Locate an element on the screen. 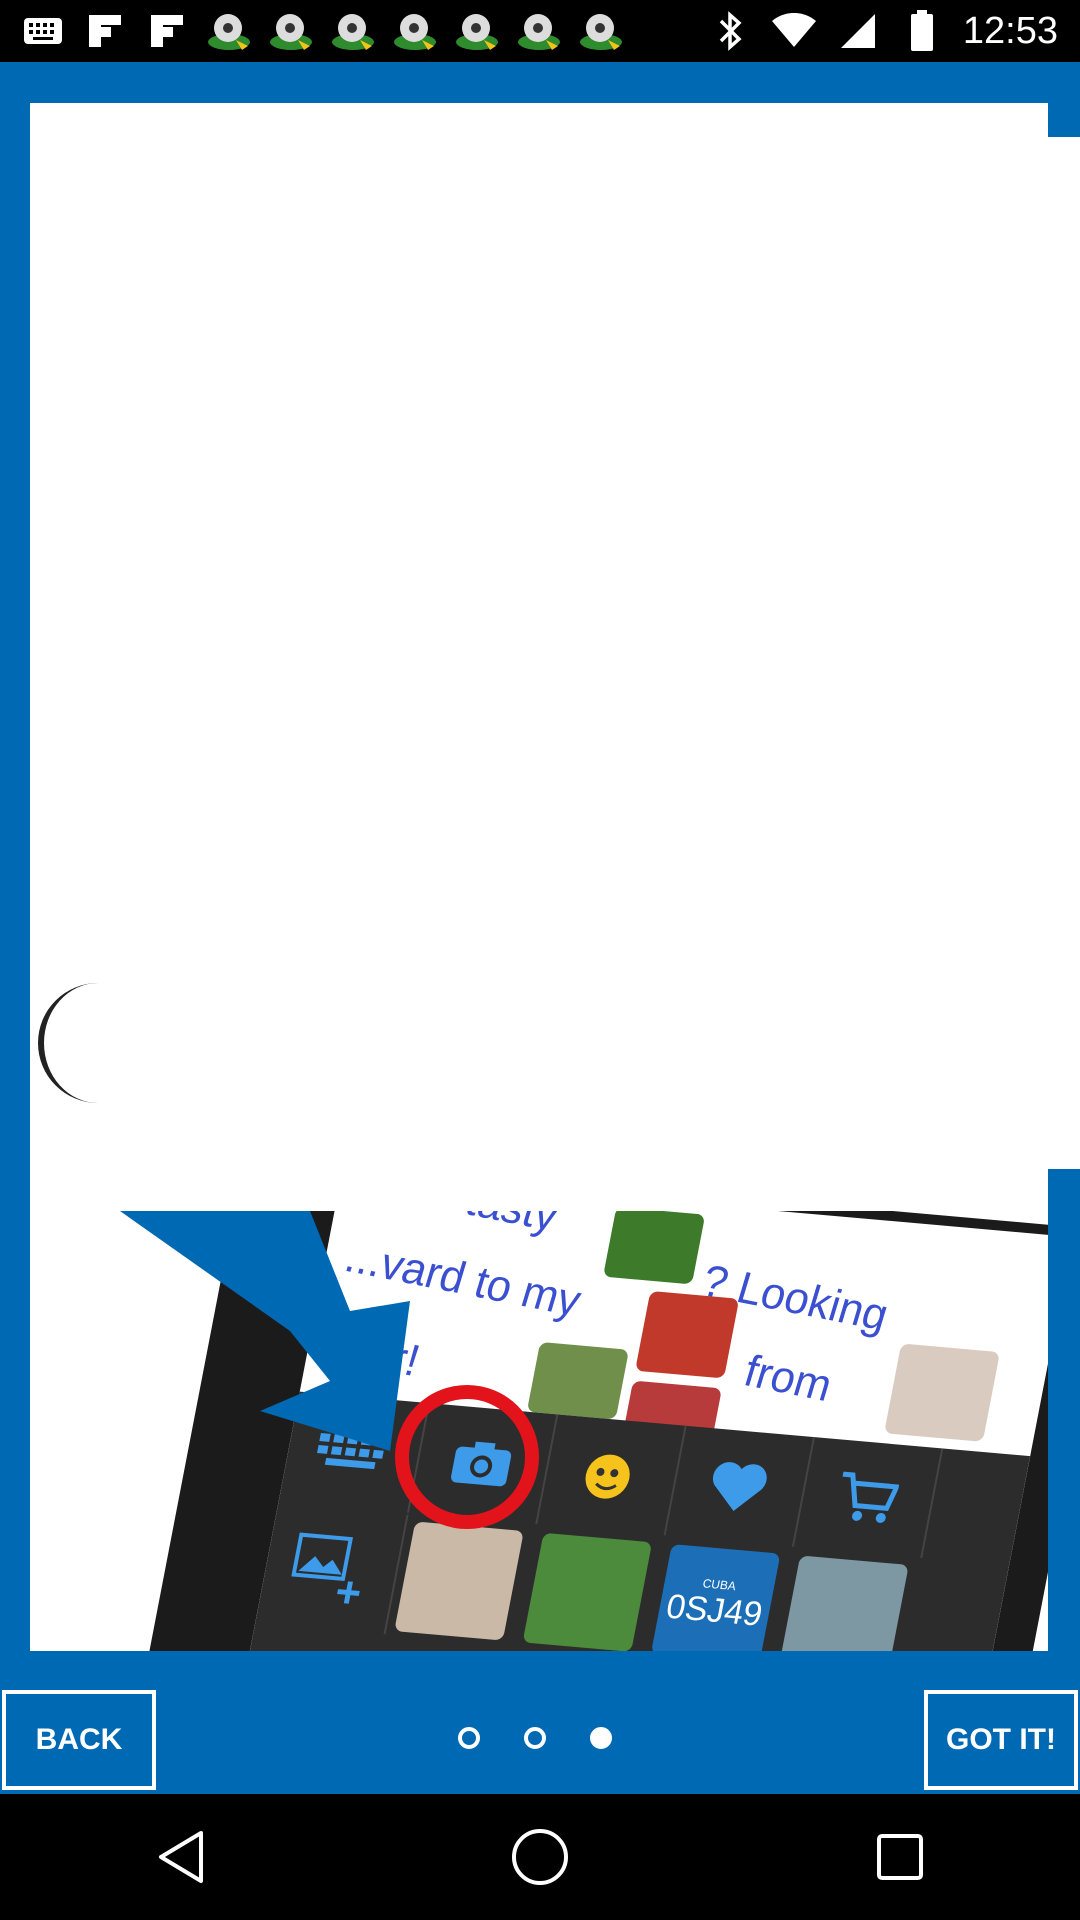 The width and height of the screenshot is (1080, 1920). photo-flowers is located at coordinates (578, 1380).